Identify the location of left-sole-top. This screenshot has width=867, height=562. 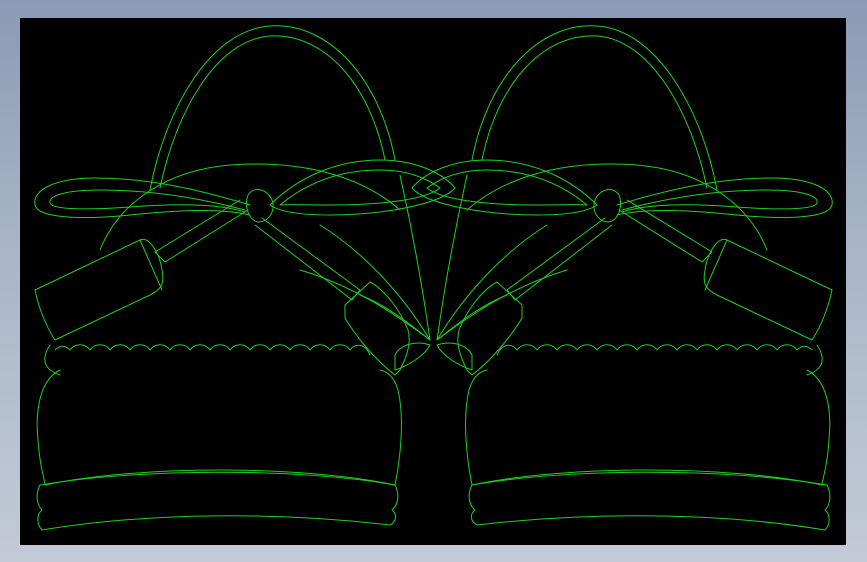
(217, 478).